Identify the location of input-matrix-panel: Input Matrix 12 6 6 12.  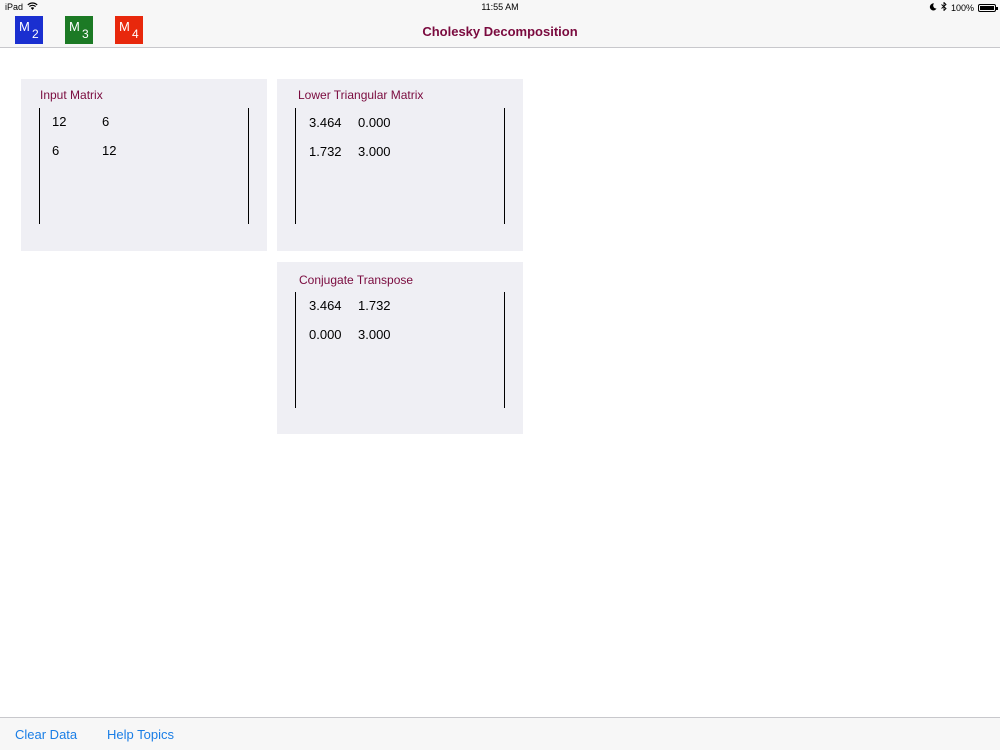
(144, 165).